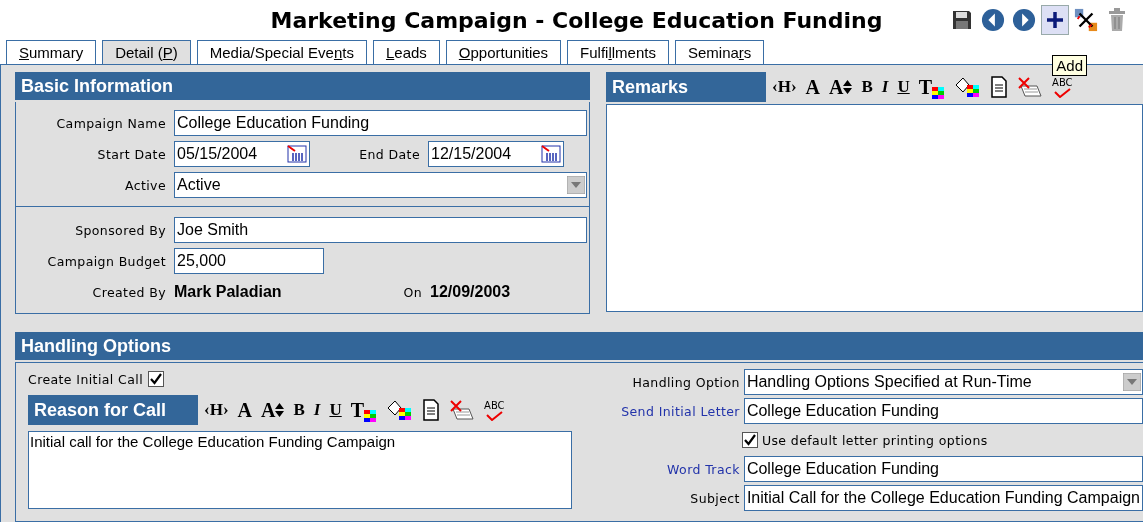 This screenshot has height=522, width=1143. I want to click on dropdown: Handling Options Specified at Run-Time, so click(943, 382).